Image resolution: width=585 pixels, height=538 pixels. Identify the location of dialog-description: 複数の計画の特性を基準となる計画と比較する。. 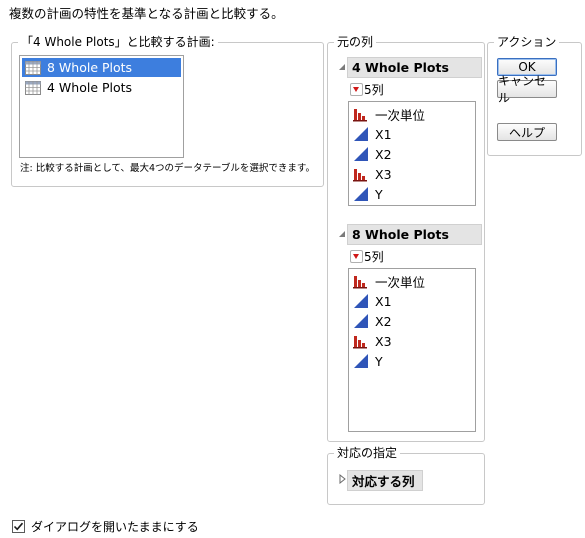
(146, 13).